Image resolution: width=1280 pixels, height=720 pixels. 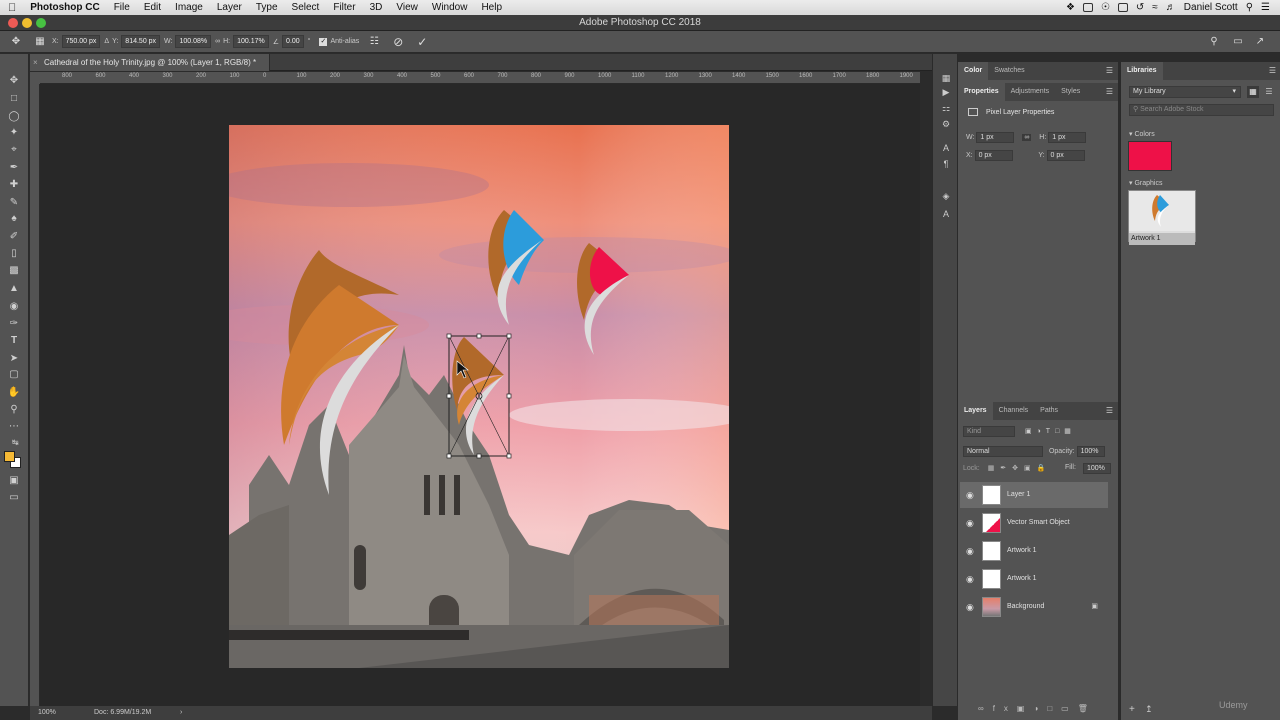 I want to click on brush-settings-icon: ⚏, so click(x=946, y=108).